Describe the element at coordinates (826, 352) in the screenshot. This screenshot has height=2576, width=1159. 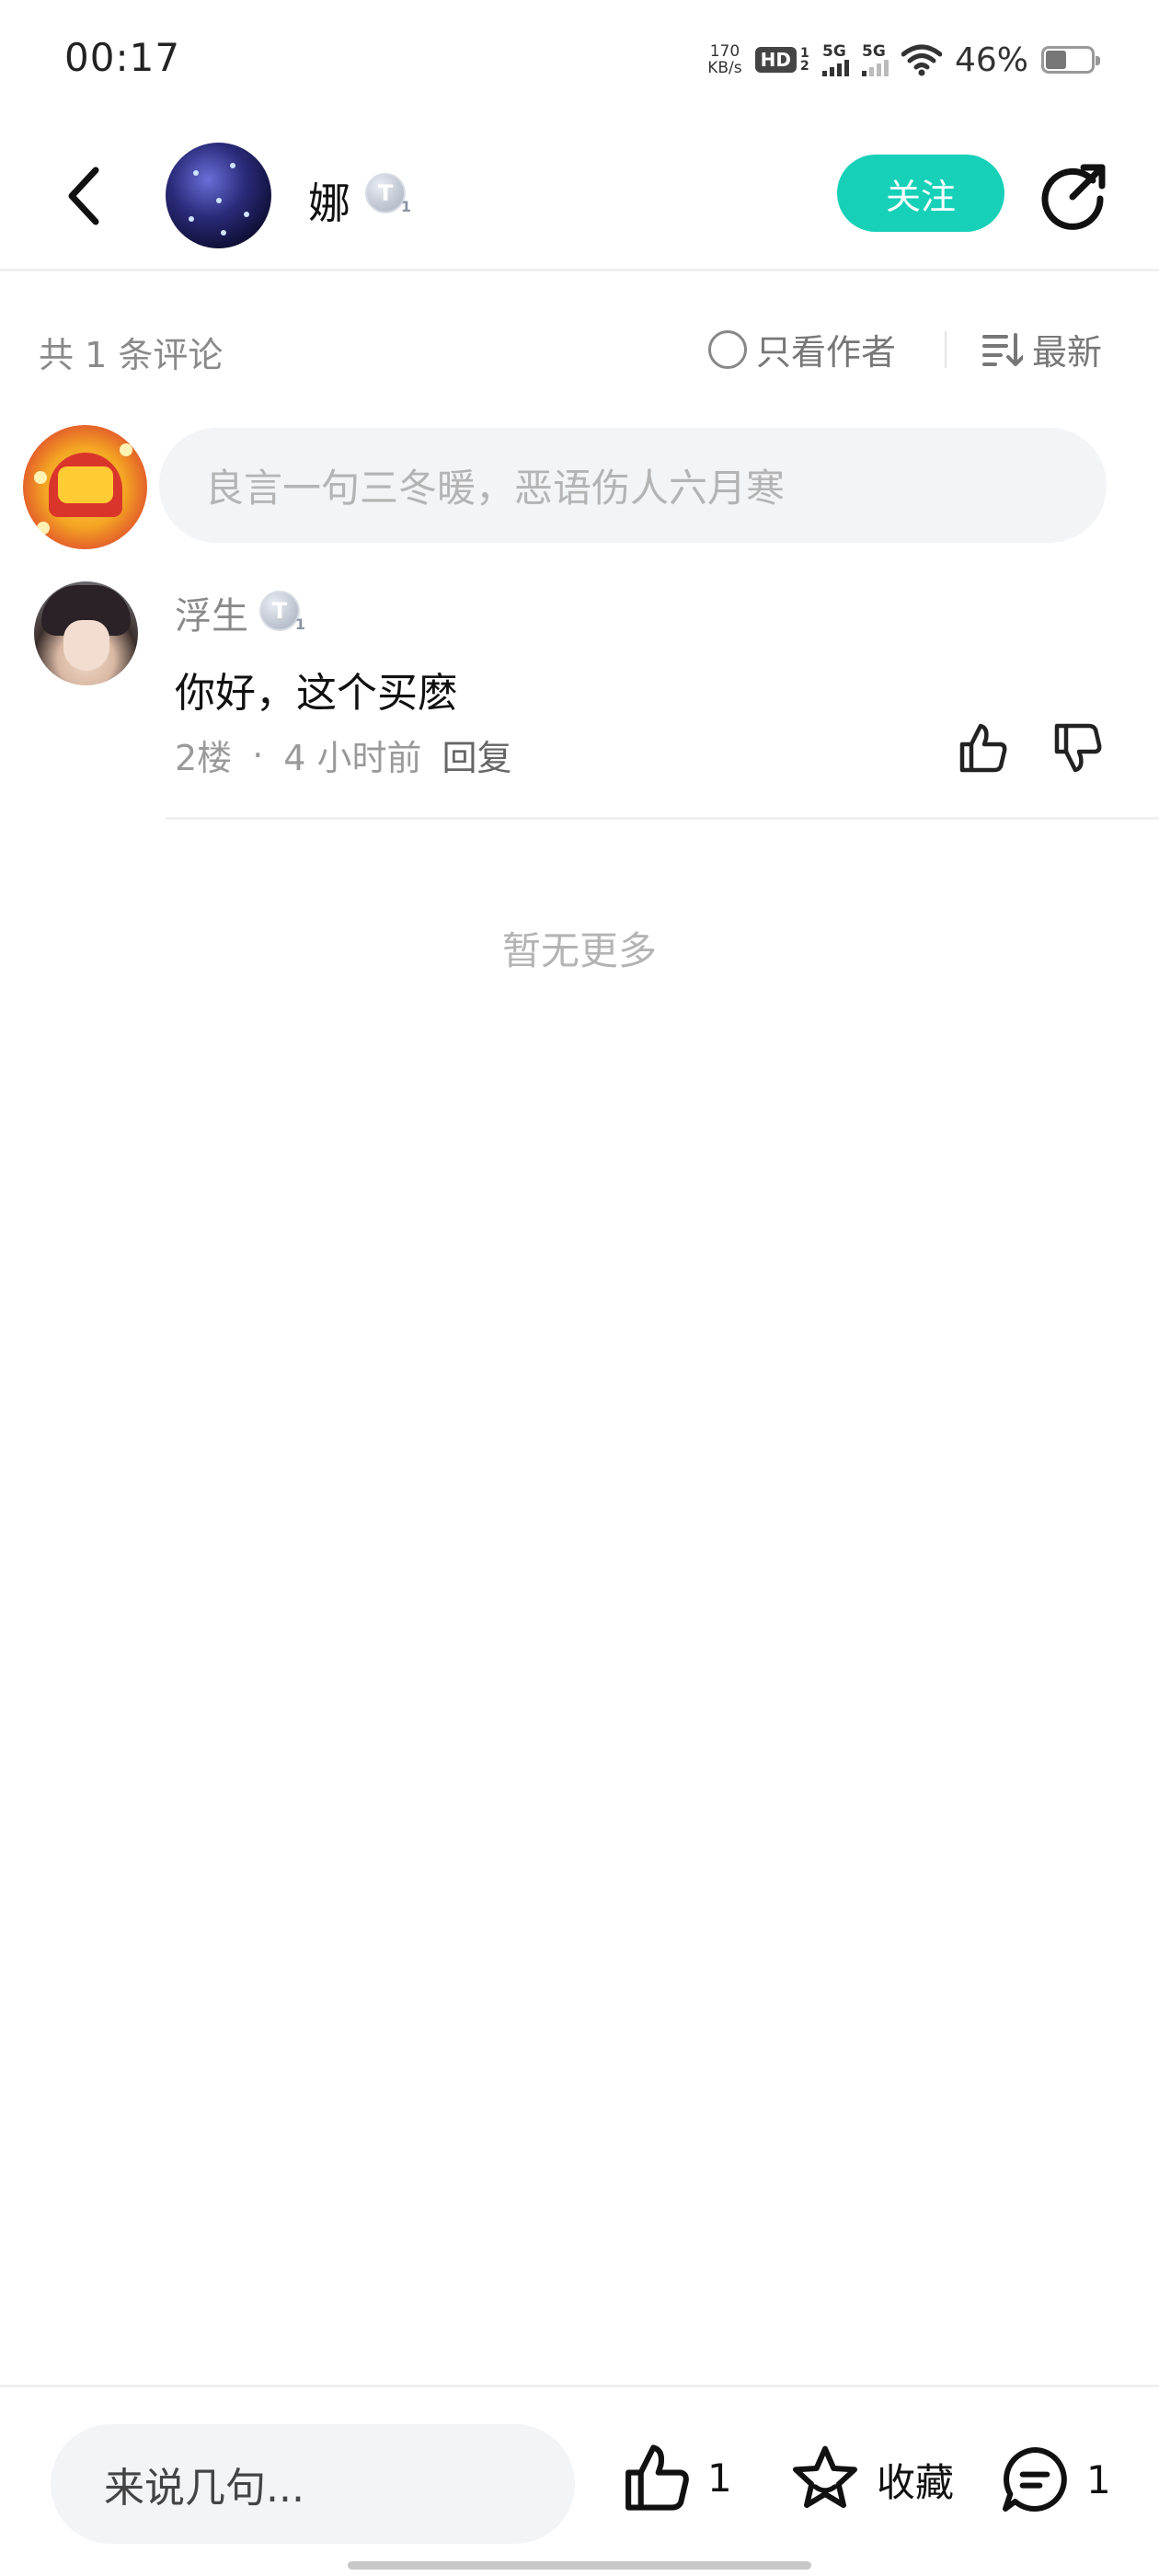
I see `only-author-label: 只看作者` at that location.